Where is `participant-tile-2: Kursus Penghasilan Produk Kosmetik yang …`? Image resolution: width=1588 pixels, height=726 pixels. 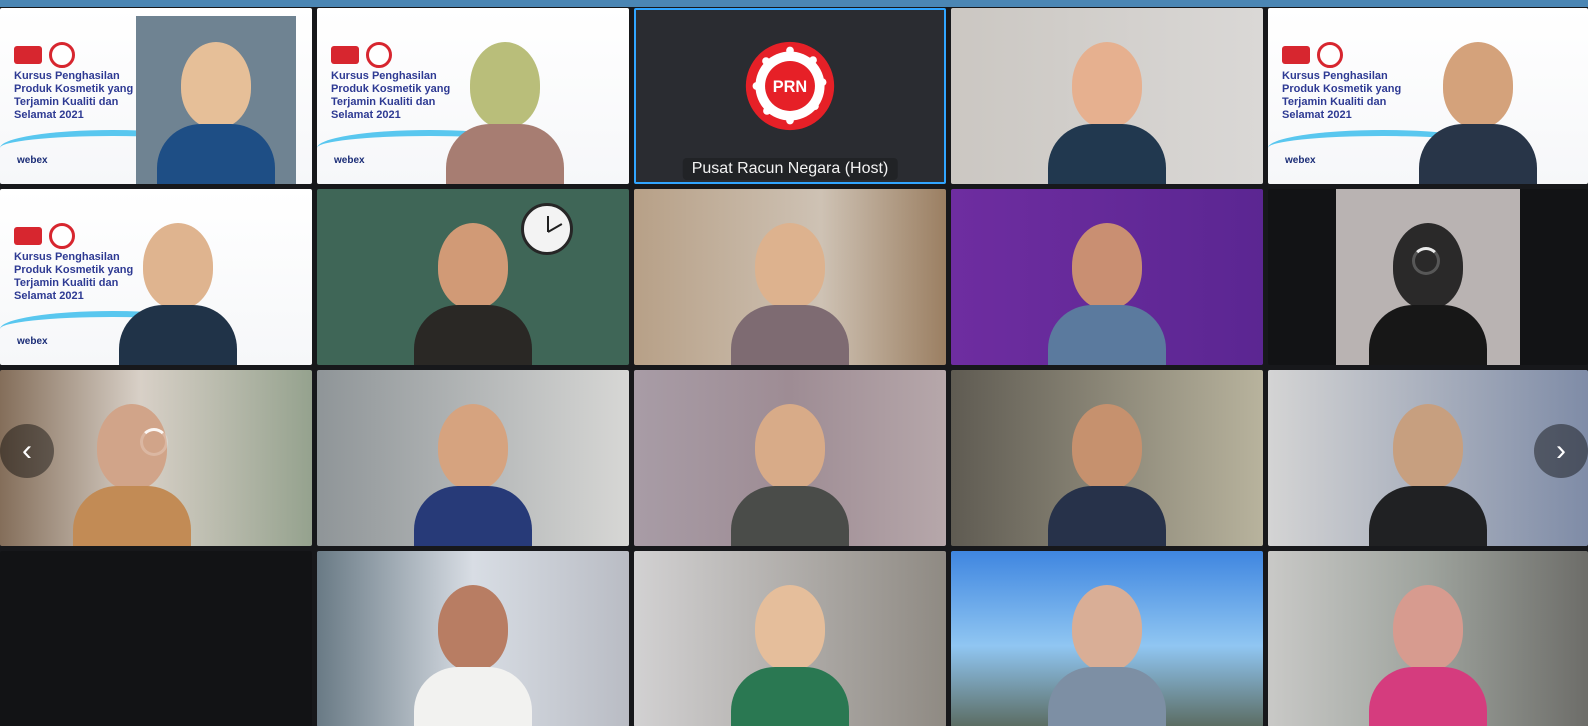
participant-tile-2: Kursus Penghasilan Produk Kosmetik yang … is located at coordinates (473, 96).